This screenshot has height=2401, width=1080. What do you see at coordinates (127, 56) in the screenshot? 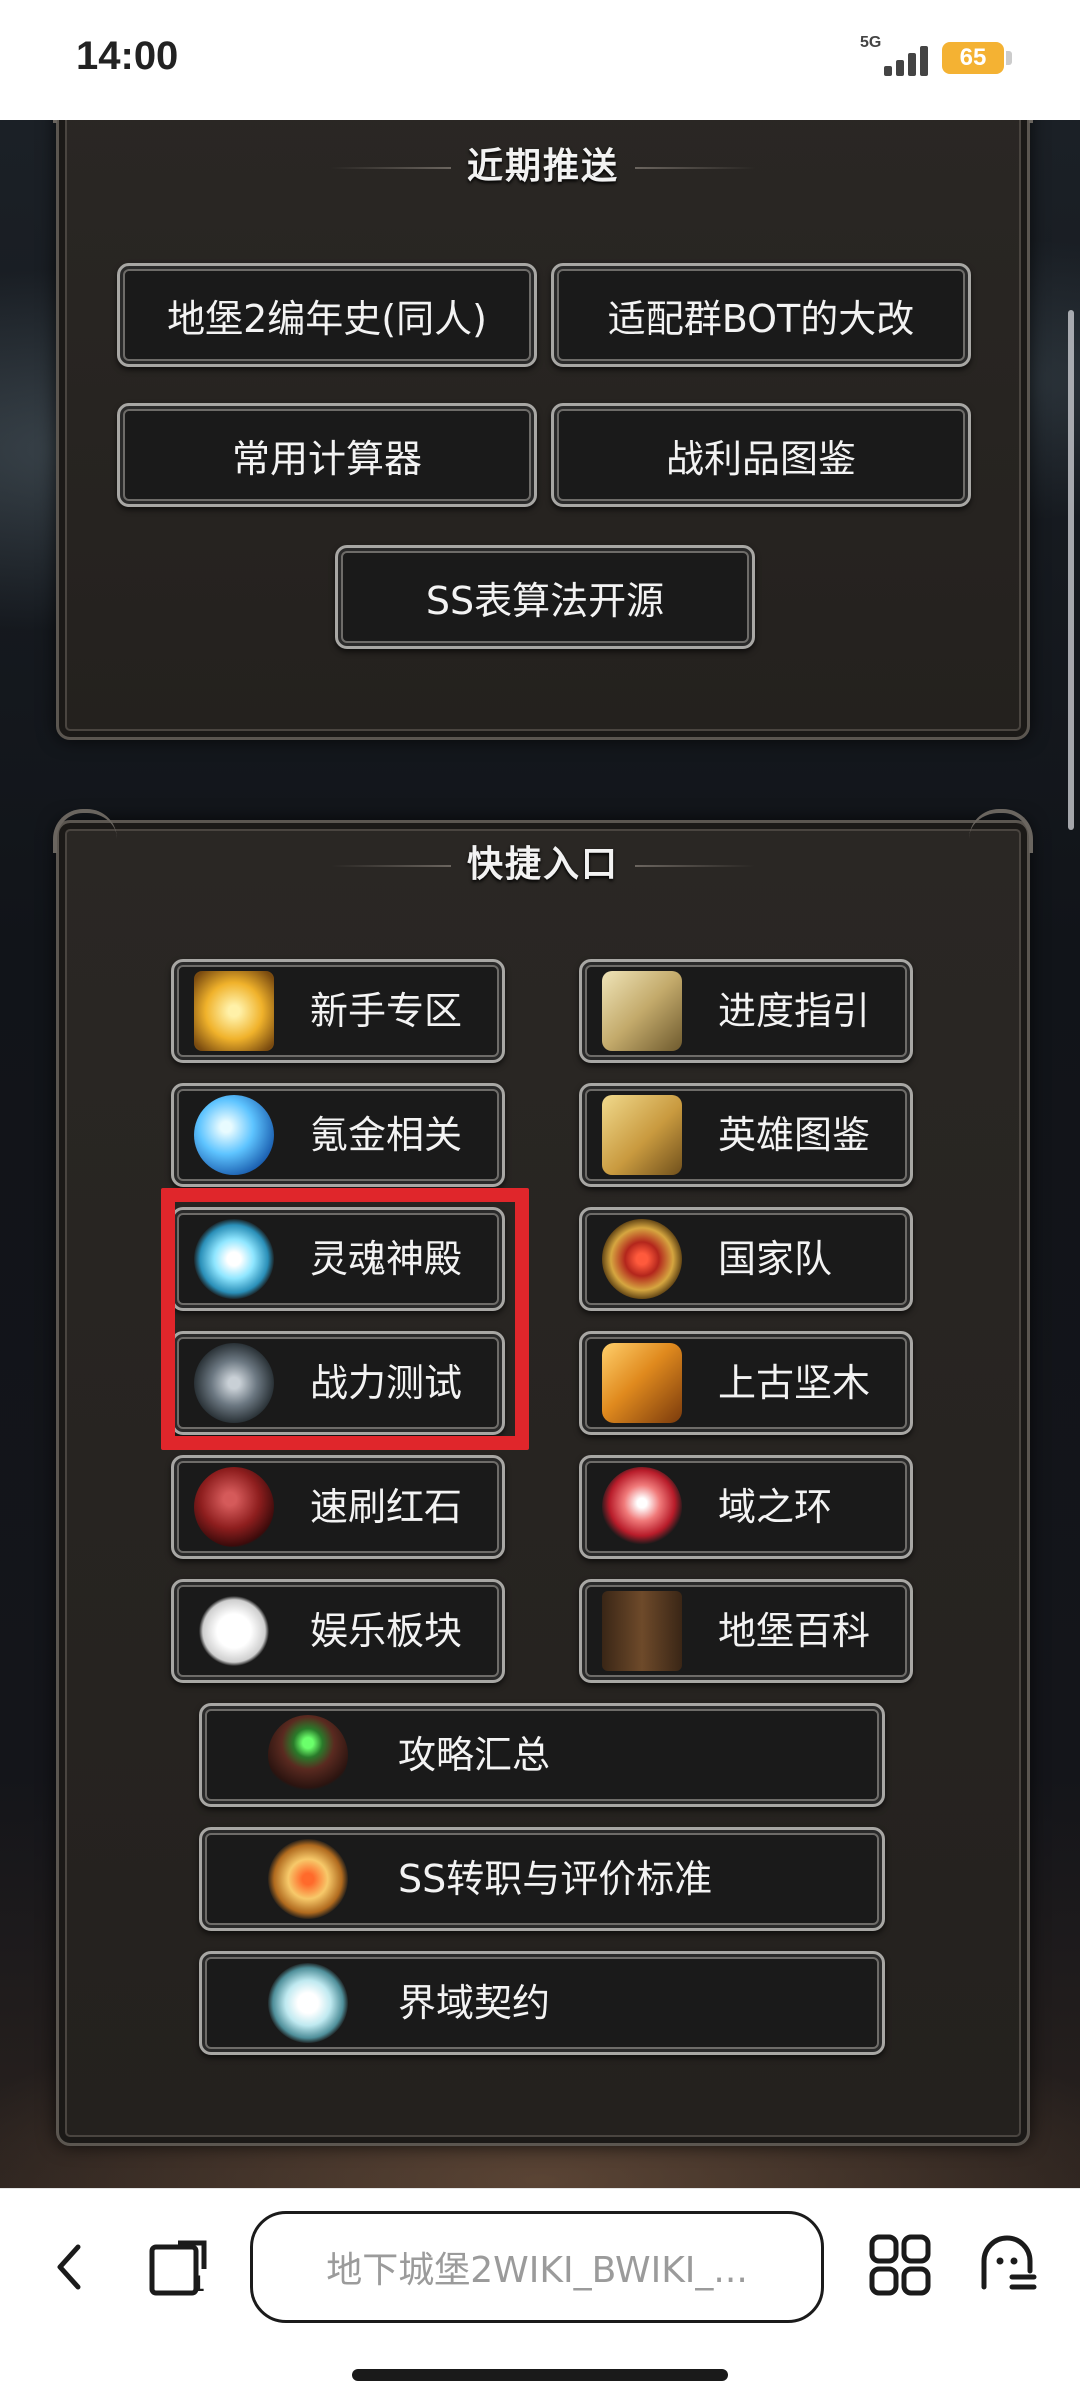
I see `status-time: 14:00` at bounding box center [127, 56].